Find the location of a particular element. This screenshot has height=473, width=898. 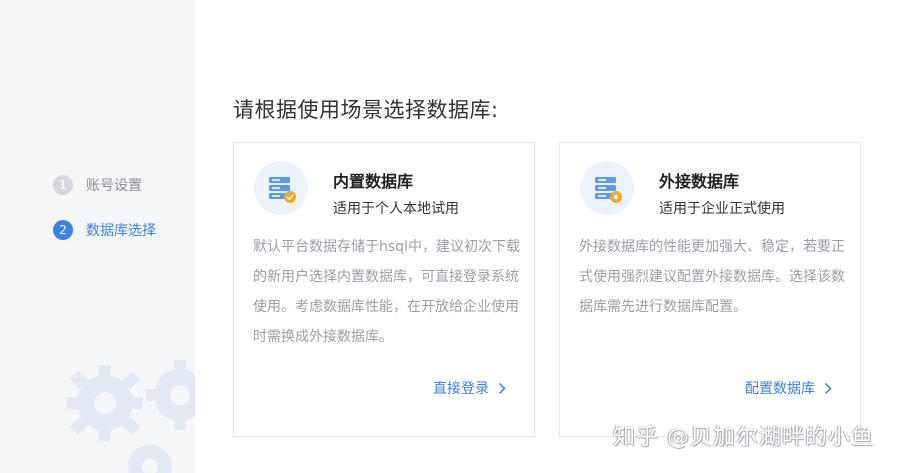

direct-login-link: 直接登录 is located at coordinates (469, 388).